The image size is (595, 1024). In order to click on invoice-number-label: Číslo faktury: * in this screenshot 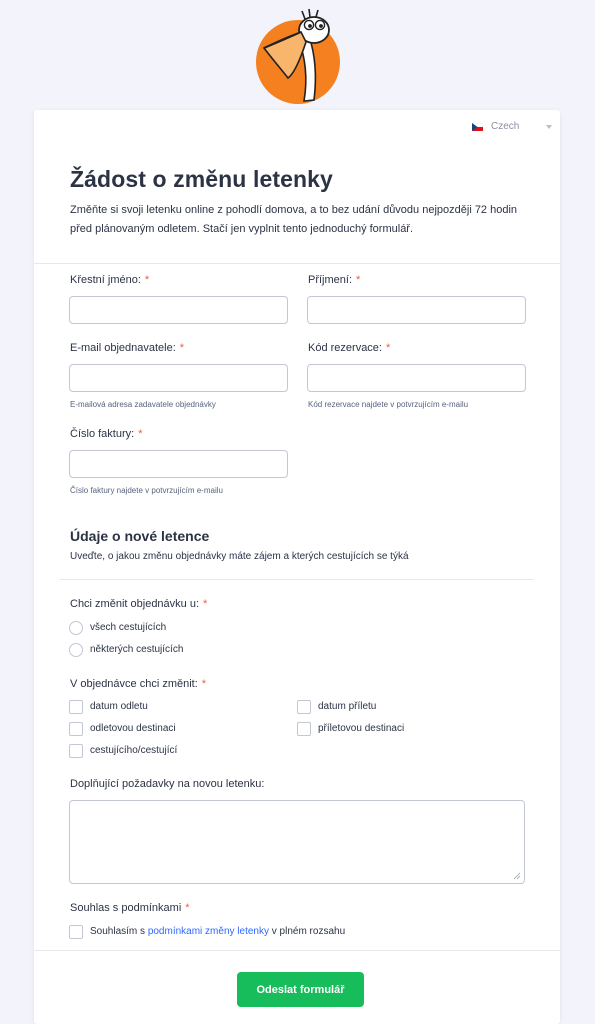, I will do `click(106, 434)`.